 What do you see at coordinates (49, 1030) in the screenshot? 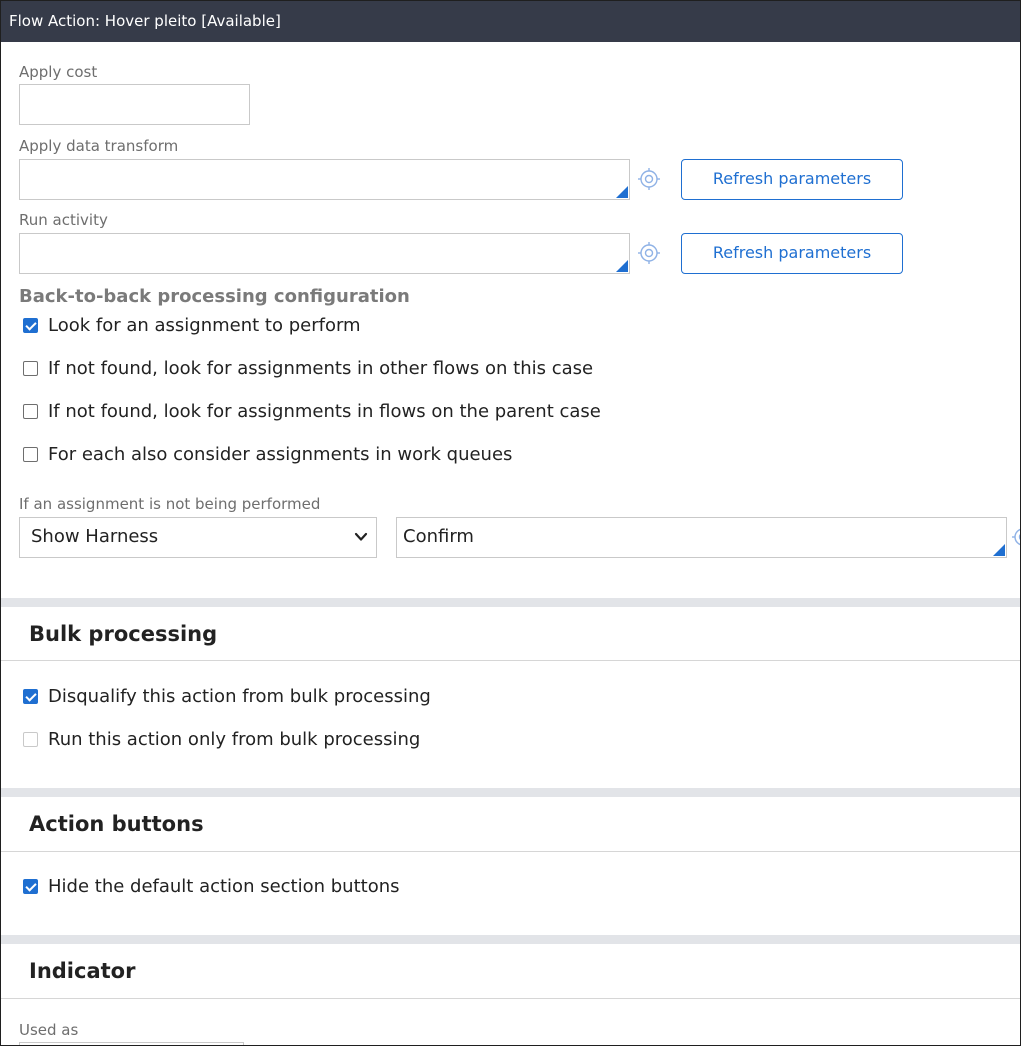
I see `used-as-label: Used as` at bounding box center [49, 1030].